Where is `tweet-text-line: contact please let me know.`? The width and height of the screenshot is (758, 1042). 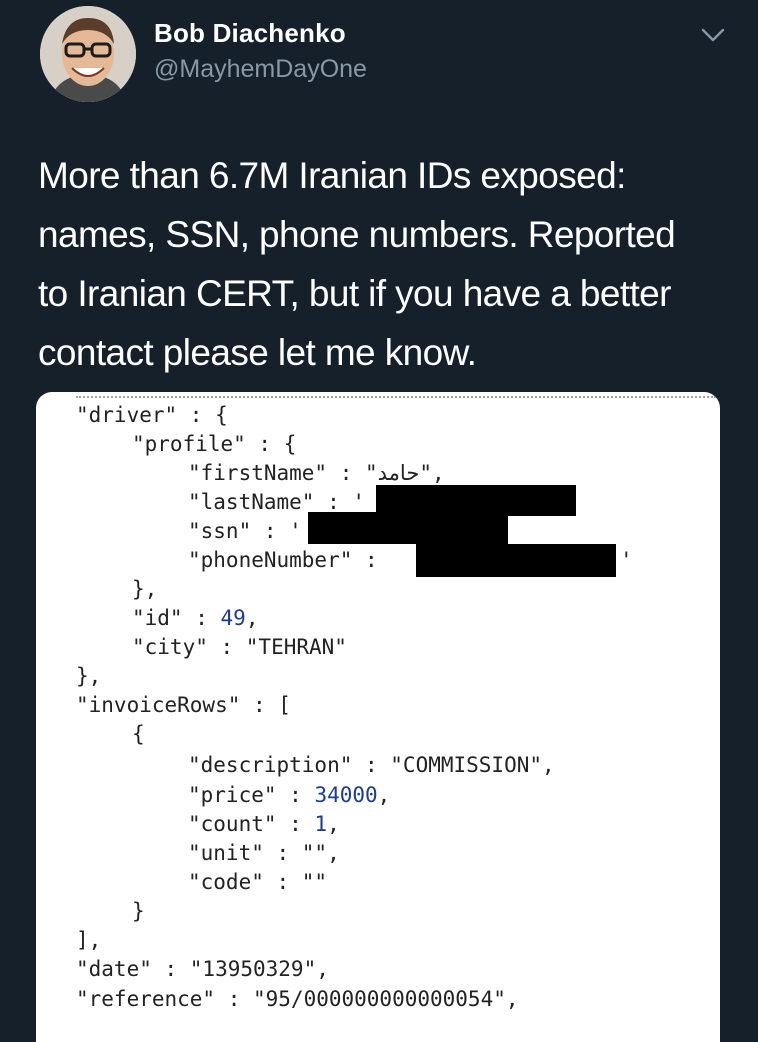
tweet-text-line: contact please let me know. is located at coordinates (257, 352).